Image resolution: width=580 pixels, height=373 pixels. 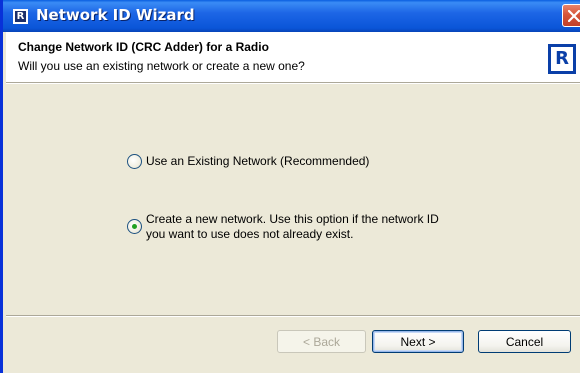 I want to click on option-existing-network: Use an Existing Network (Recommended), so click(x=248, y=161).